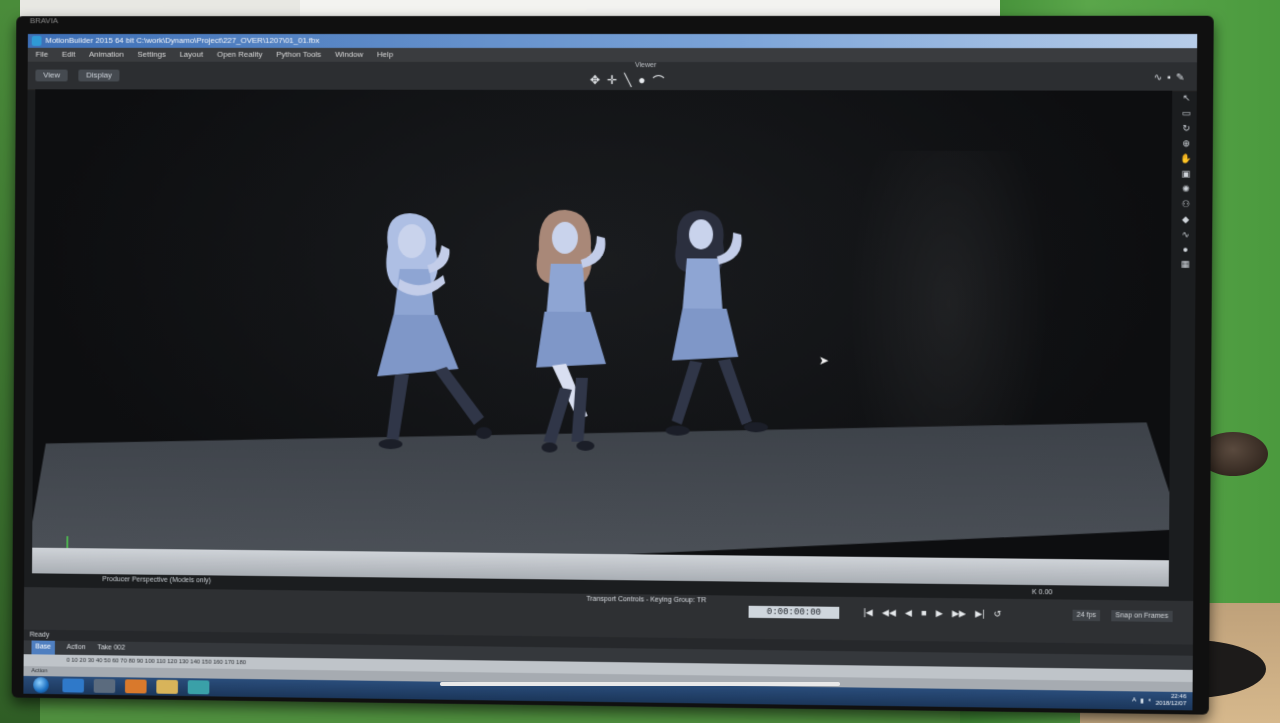 The height and width of the screenshot is (723, 1280). I want to click on fps-select: 24 fps, so click(1086, 615).